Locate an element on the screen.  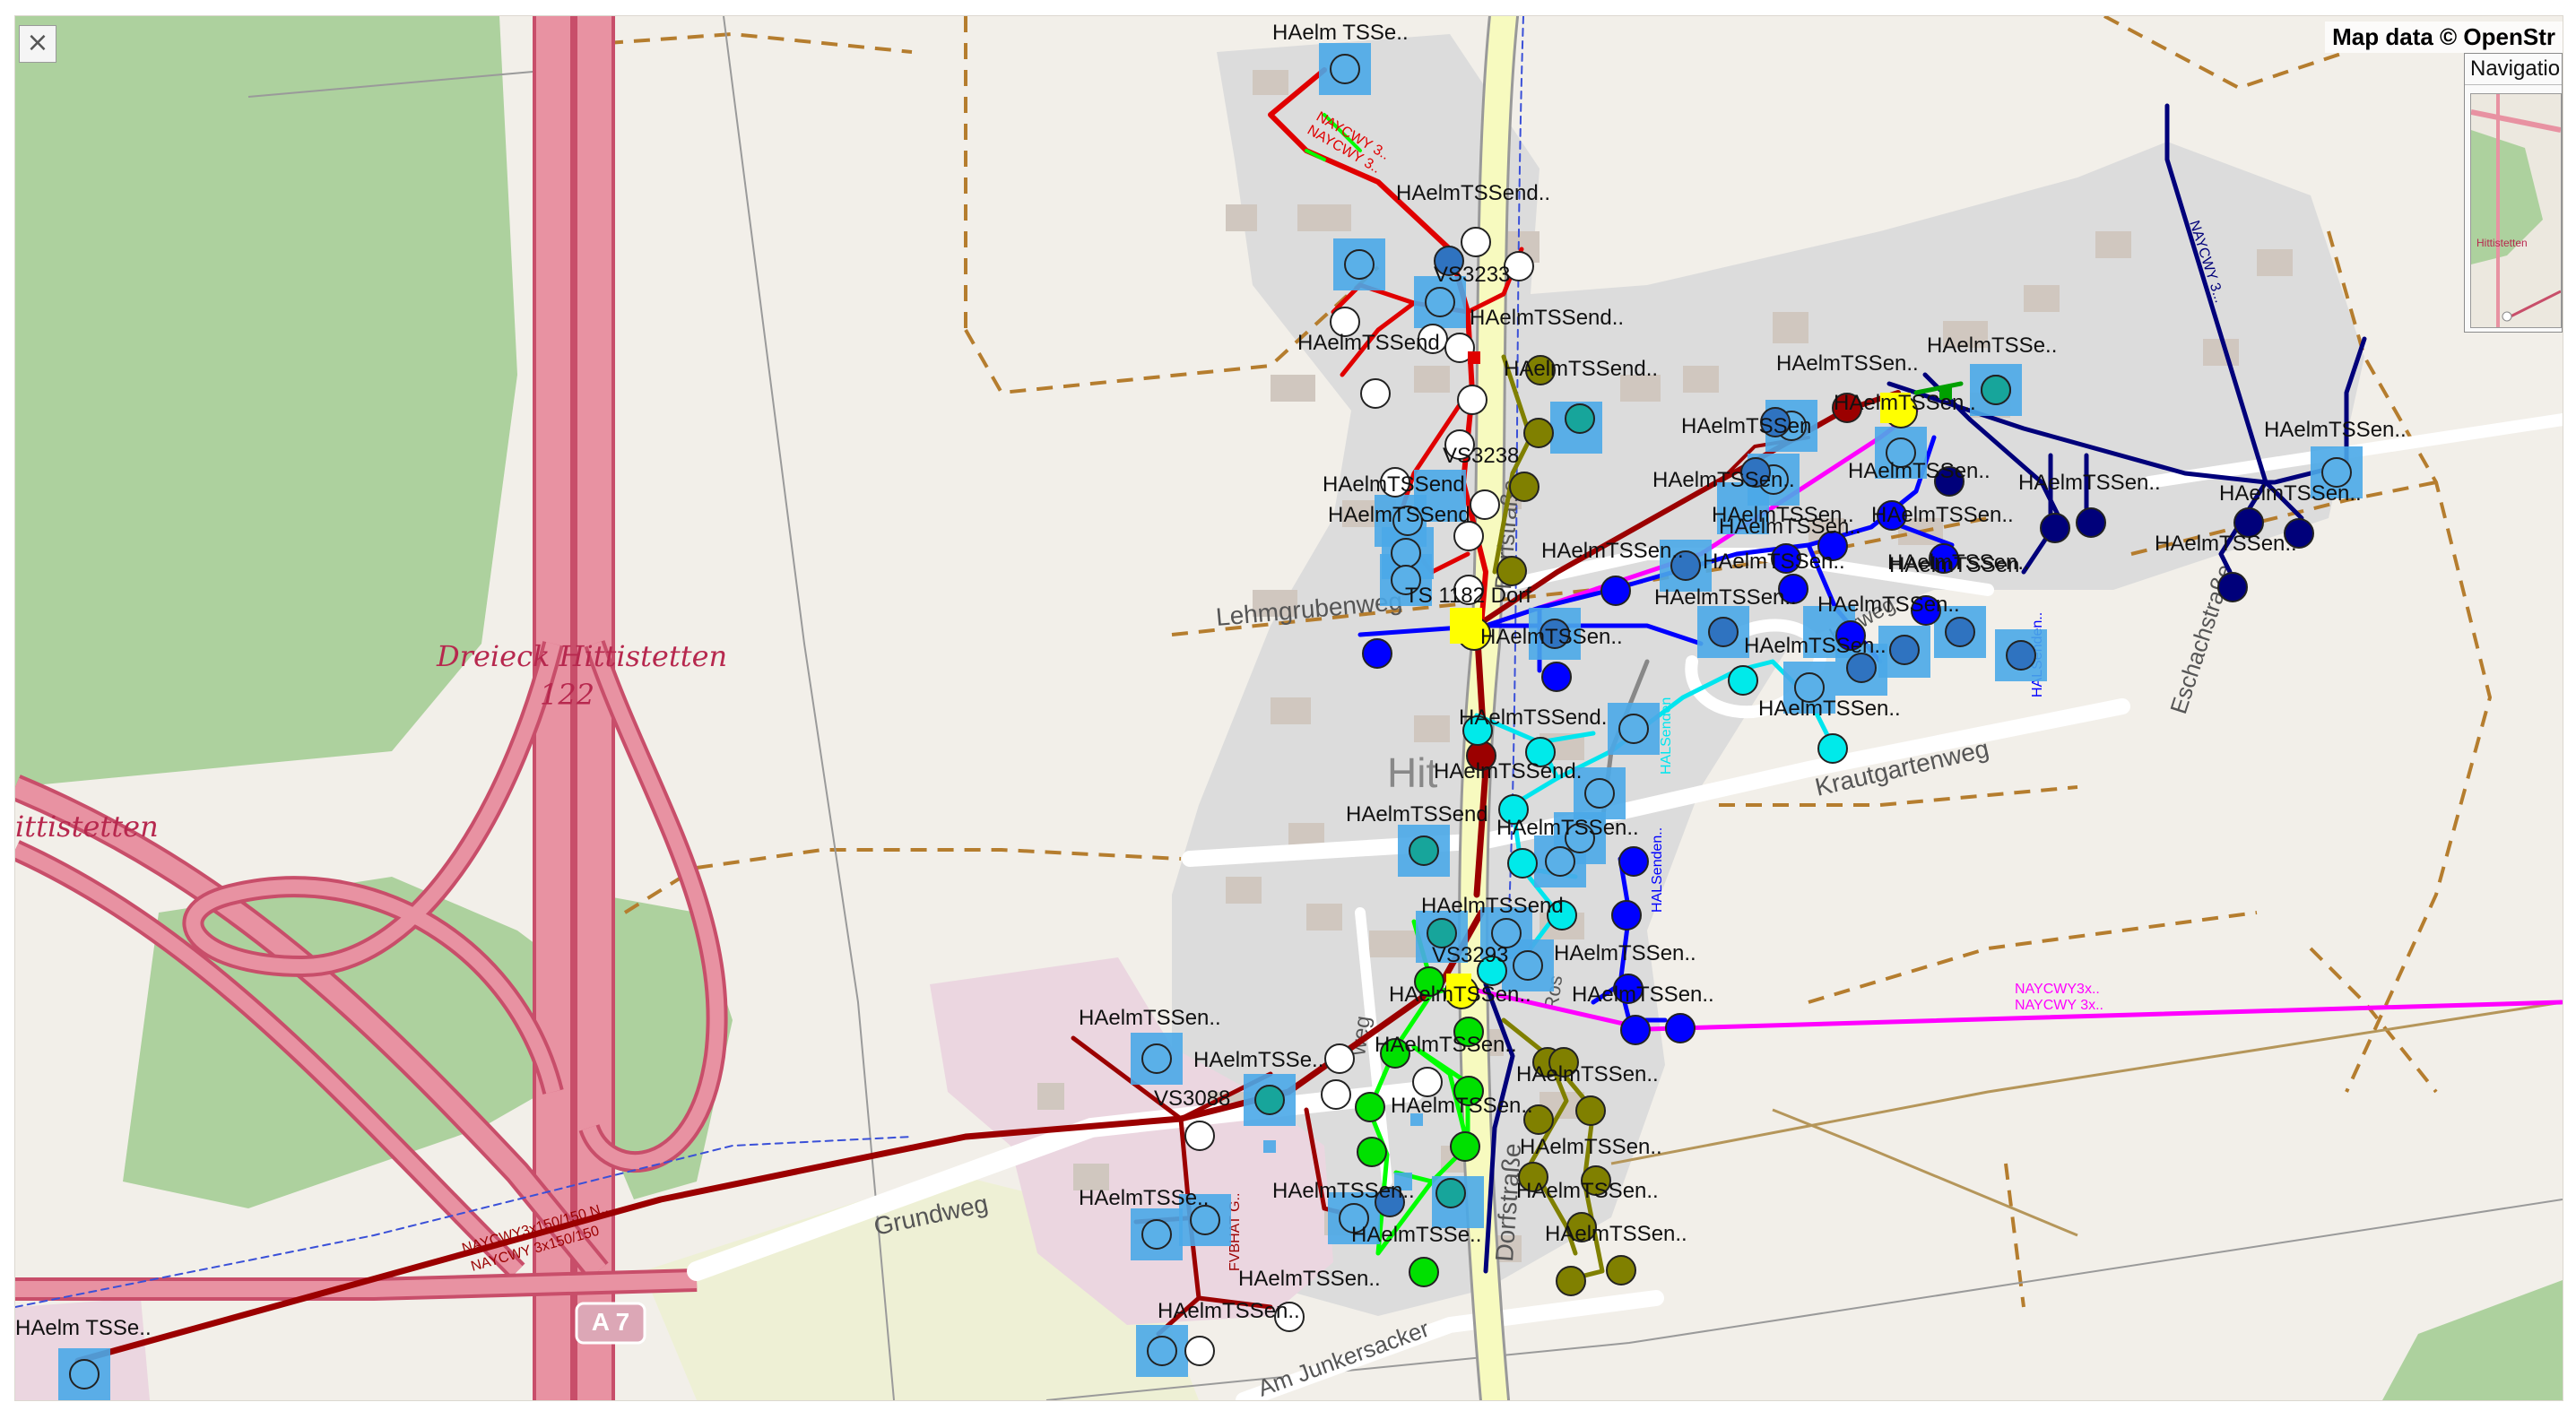
interchange-number-label: 122 is located at coordinates (567, 695).